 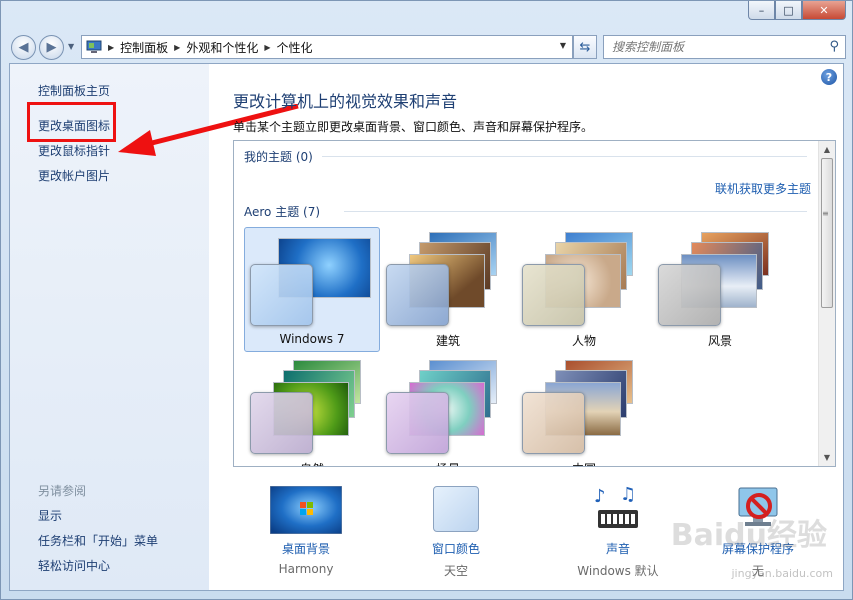 I want to click on theme-name: 场景, so click(x=448, y=463).